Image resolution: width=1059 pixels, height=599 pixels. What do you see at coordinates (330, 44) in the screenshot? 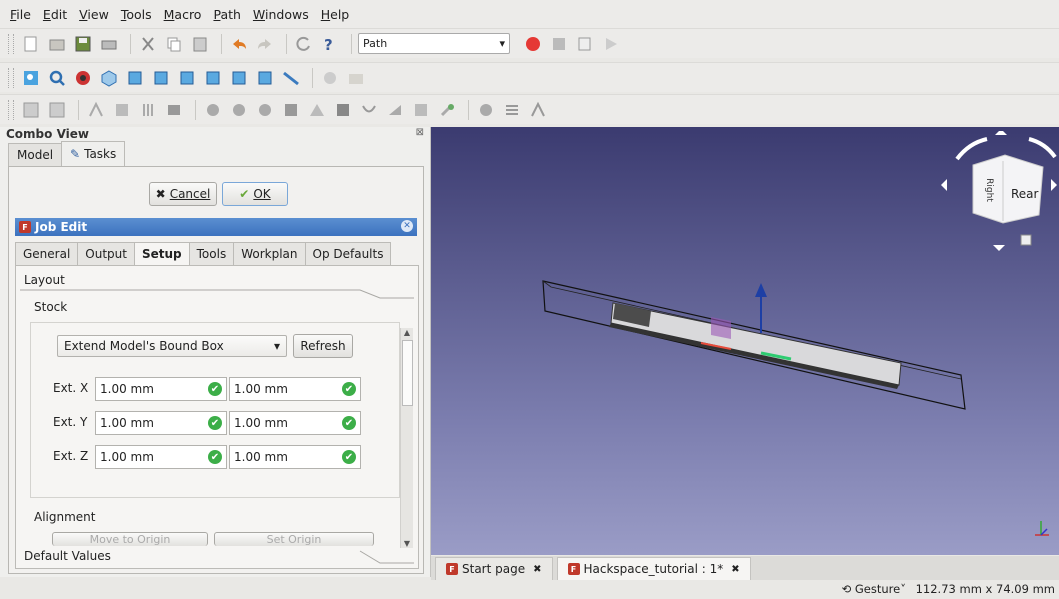
I see `whats-this-icon: ?` at bounding box center [330, 44].